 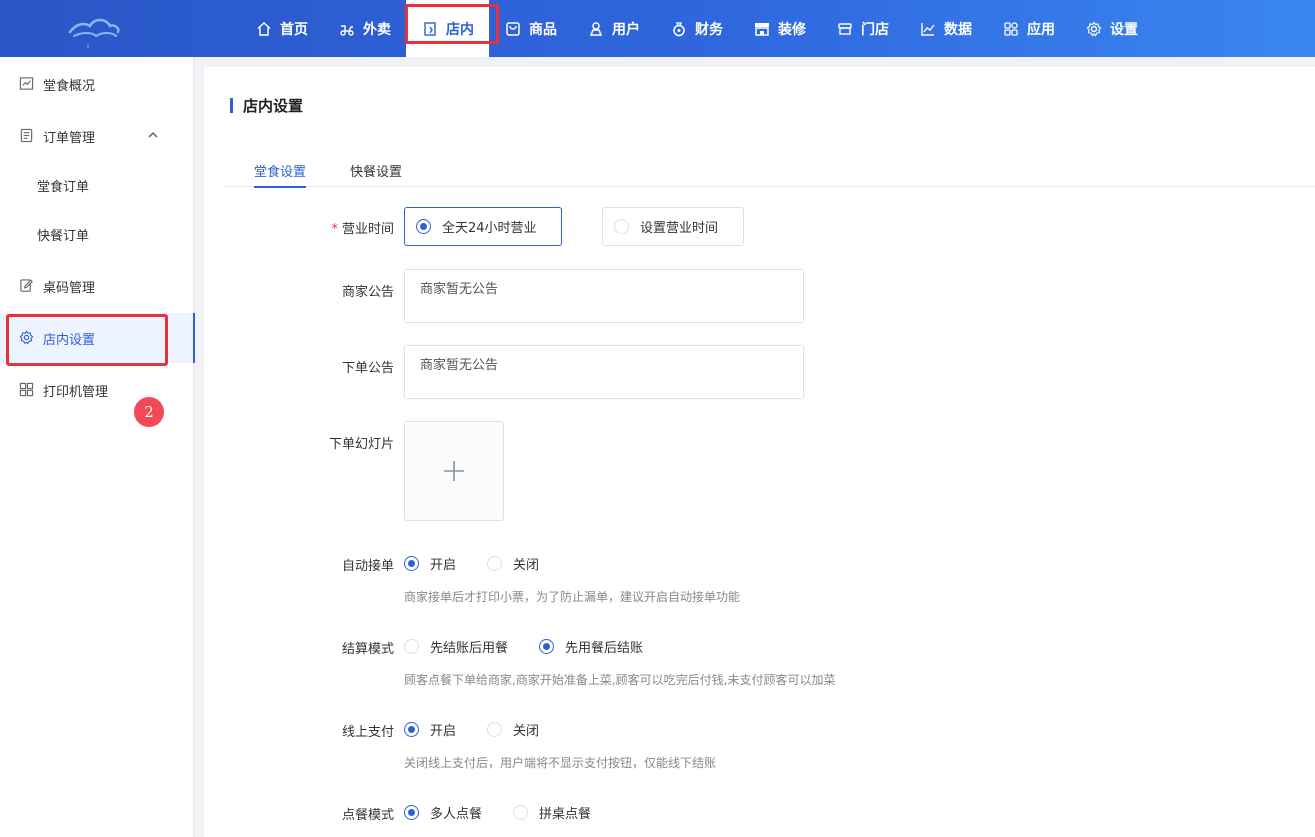 What do you see at coordinates (552, 812) in the screenshot?
I see `shared-table-order-option: 拼桌点餐` at bounding box center [552, 812].